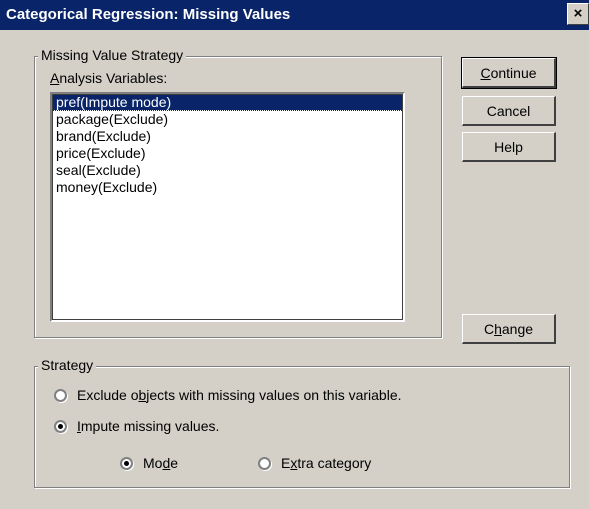  What do you see at coordinates (227, 119) in the screenshot?
I see `list-item: package(Exclude)` at bounding box center [227, 119].